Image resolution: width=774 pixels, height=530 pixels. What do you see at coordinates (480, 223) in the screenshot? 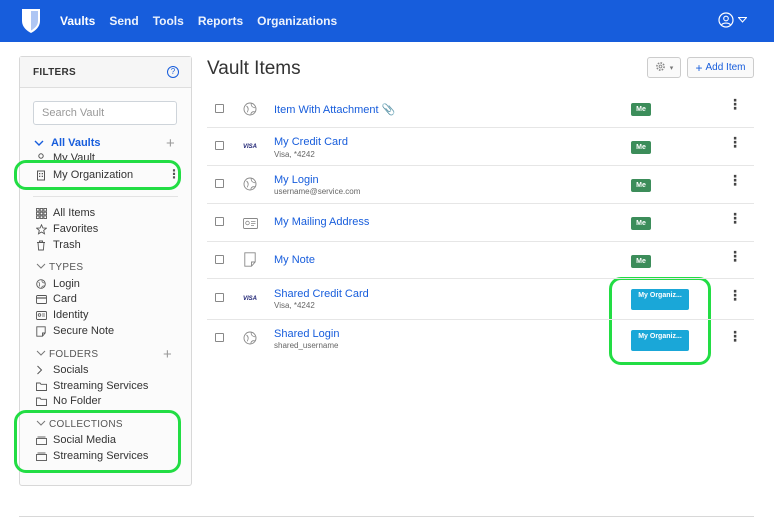
I see `table-row: My Mailing Address Me ⋮` at bounding box center [480, 223].